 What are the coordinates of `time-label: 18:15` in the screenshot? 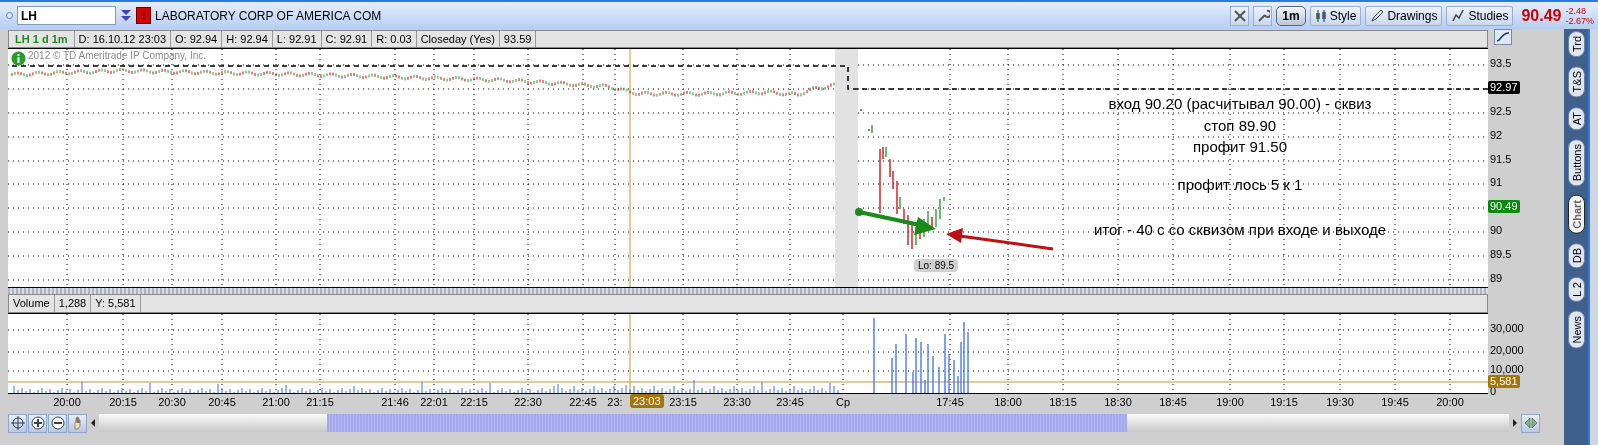 It's located at (1063, 402).